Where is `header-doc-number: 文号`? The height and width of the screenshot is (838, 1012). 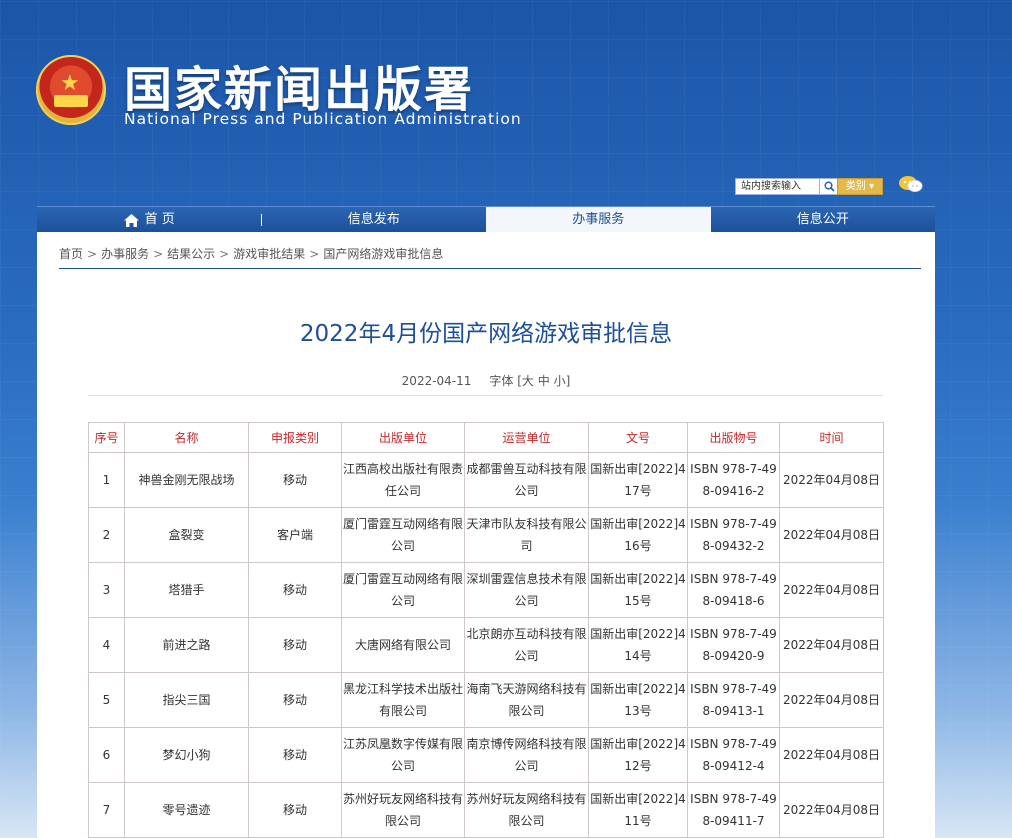
header-doc-number: 文号 is located at coordinates (638, 437).